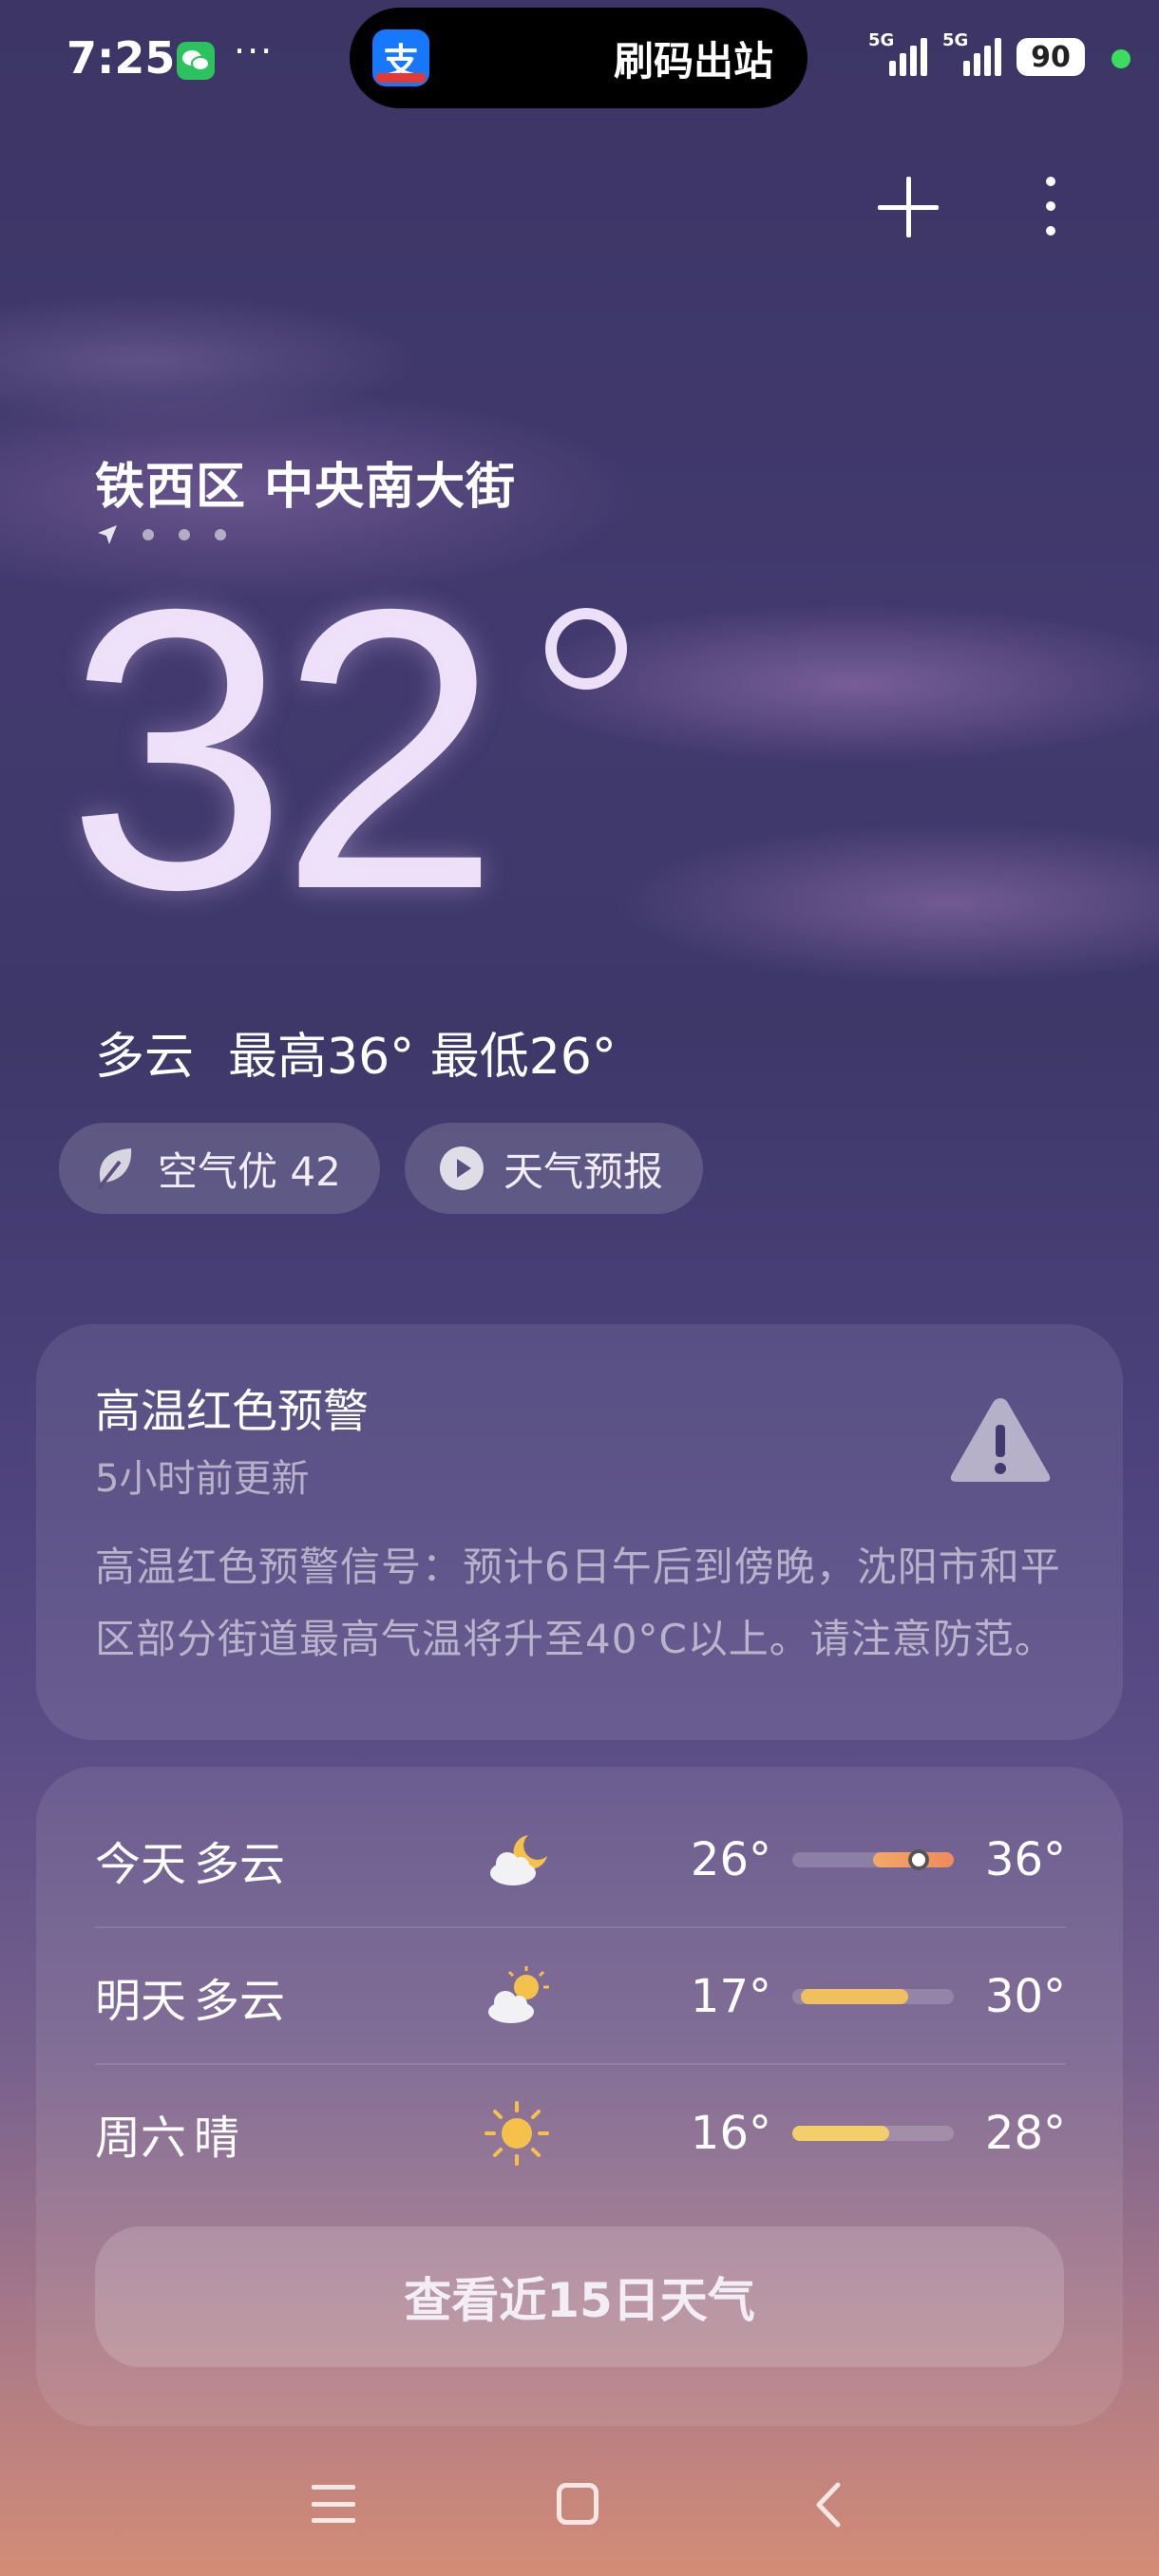 This screenshot has height=2576, width=1159. I want to click on forecast-day: 明天, so click(141, 2002).